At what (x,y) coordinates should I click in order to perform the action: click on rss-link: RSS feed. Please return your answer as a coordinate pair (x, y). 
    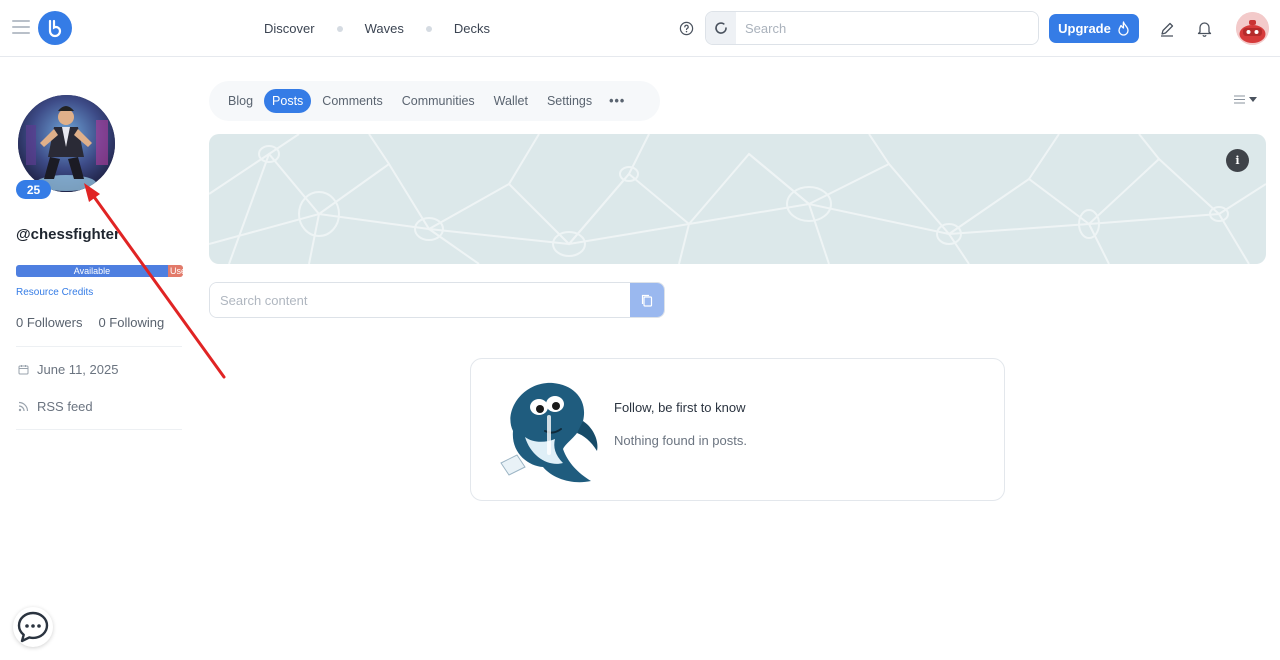
    Looking at the image, I should click on (55, 406).